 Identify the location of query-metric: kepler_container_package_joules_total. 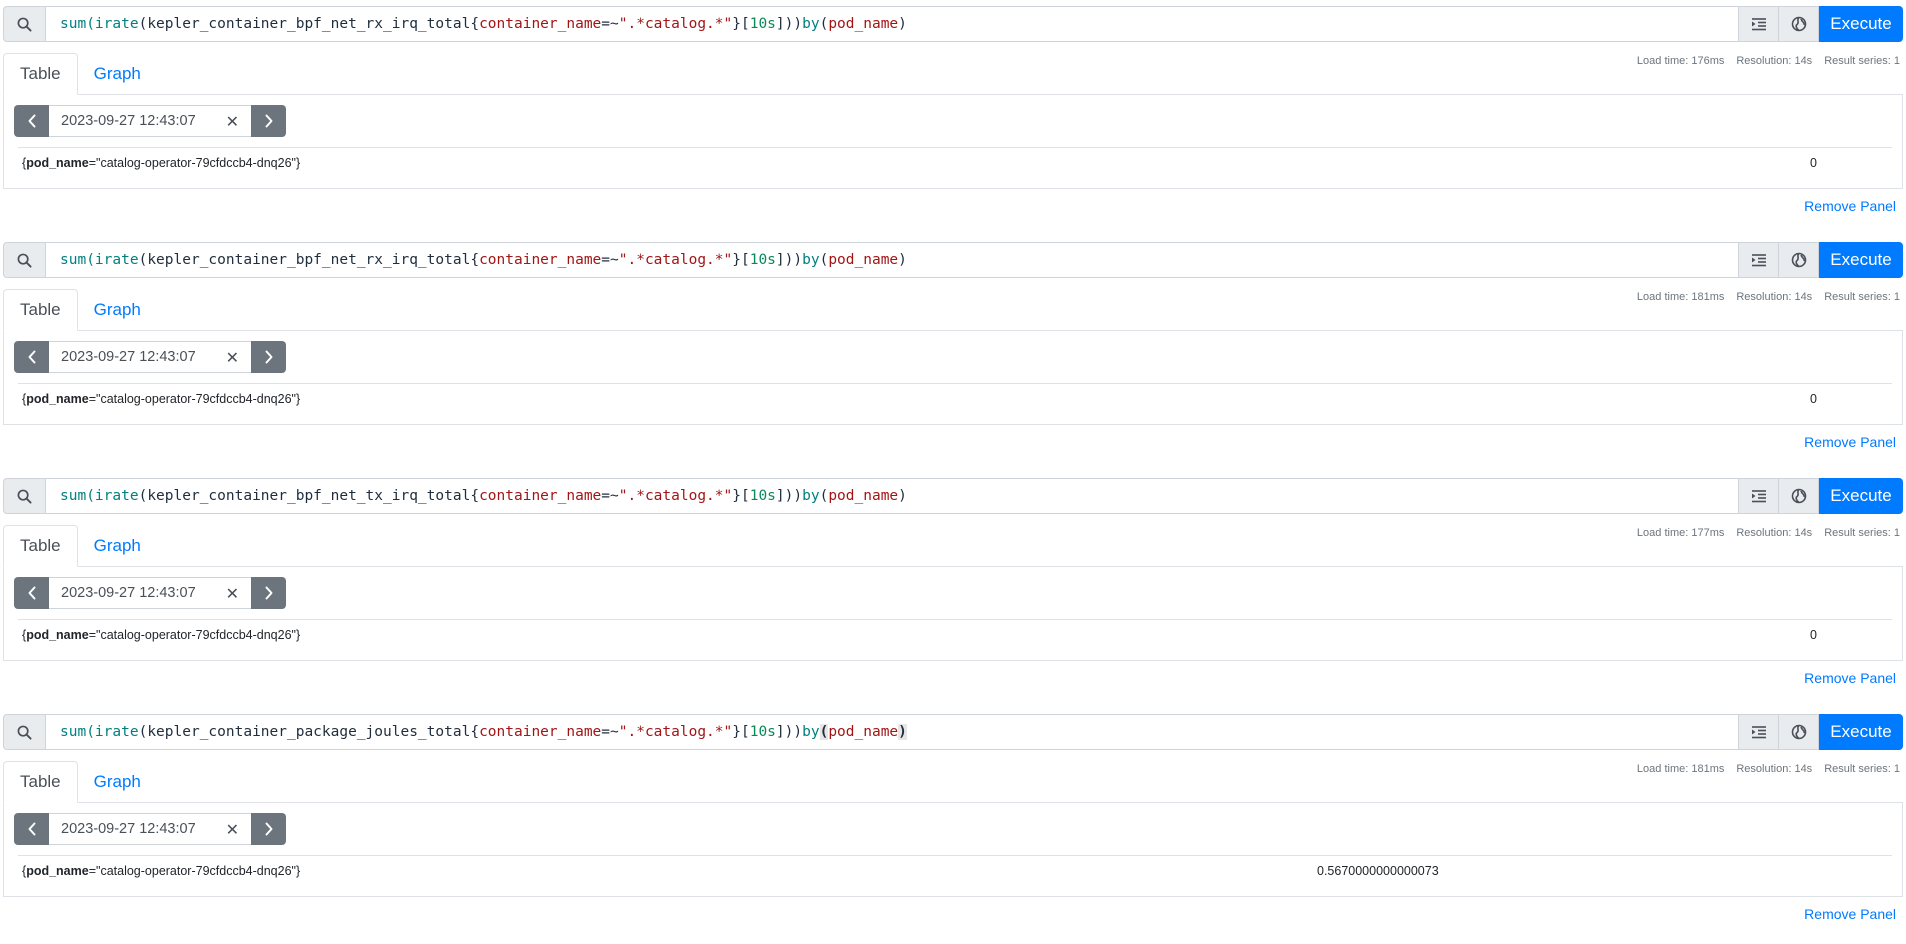
(309, 732).